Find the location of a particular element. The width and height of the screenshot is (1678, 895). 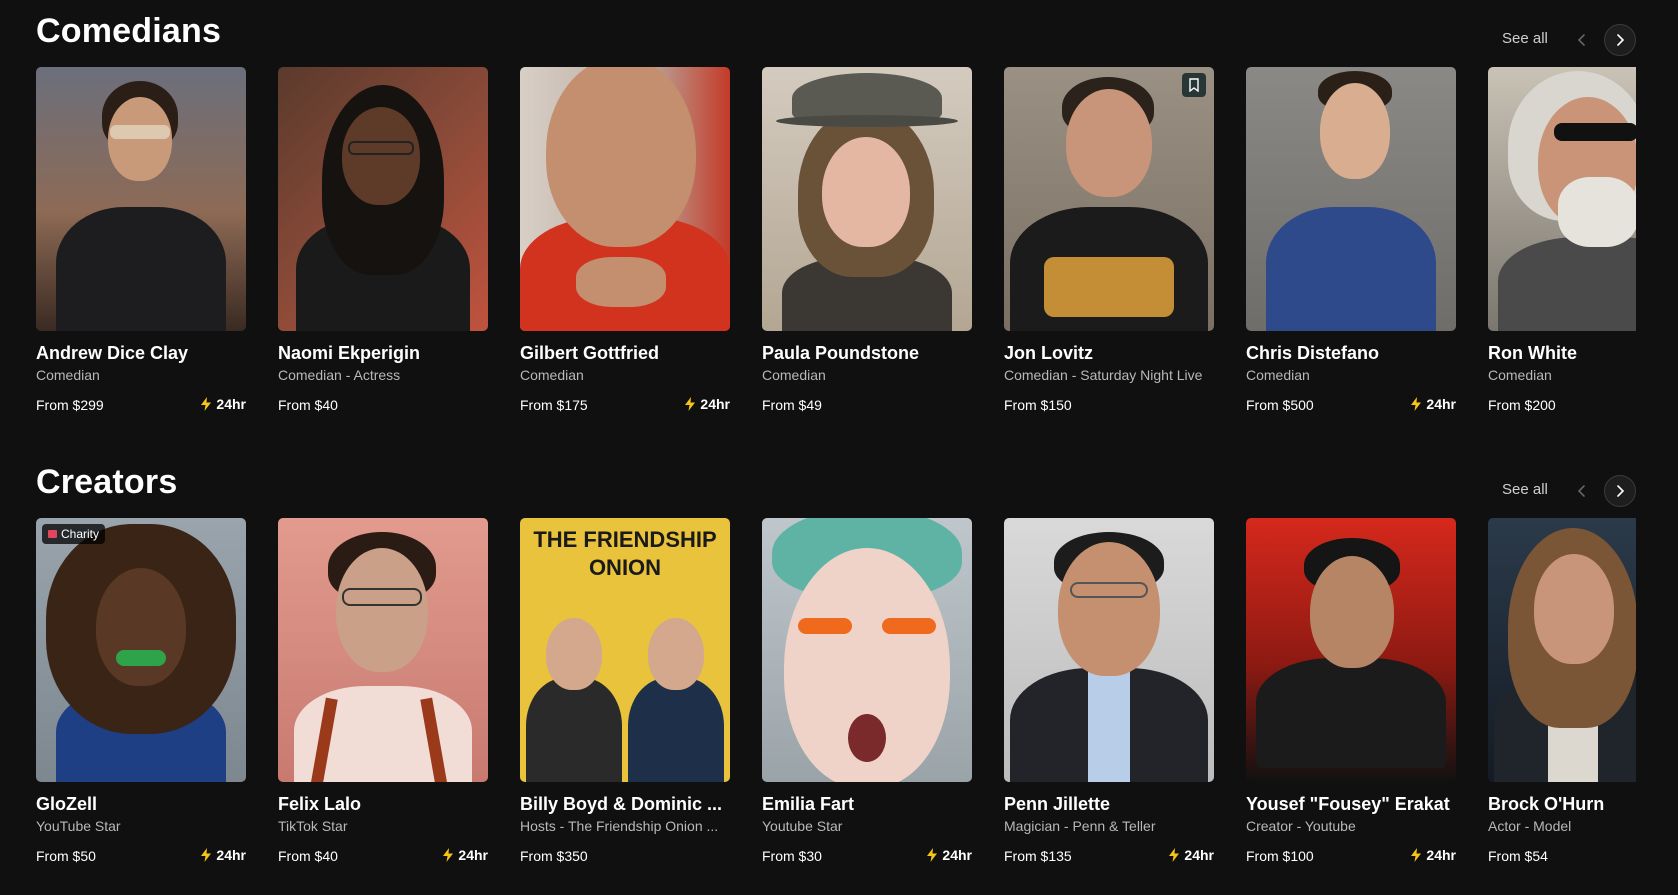

flag-icon is located at coordinates (52, 534).